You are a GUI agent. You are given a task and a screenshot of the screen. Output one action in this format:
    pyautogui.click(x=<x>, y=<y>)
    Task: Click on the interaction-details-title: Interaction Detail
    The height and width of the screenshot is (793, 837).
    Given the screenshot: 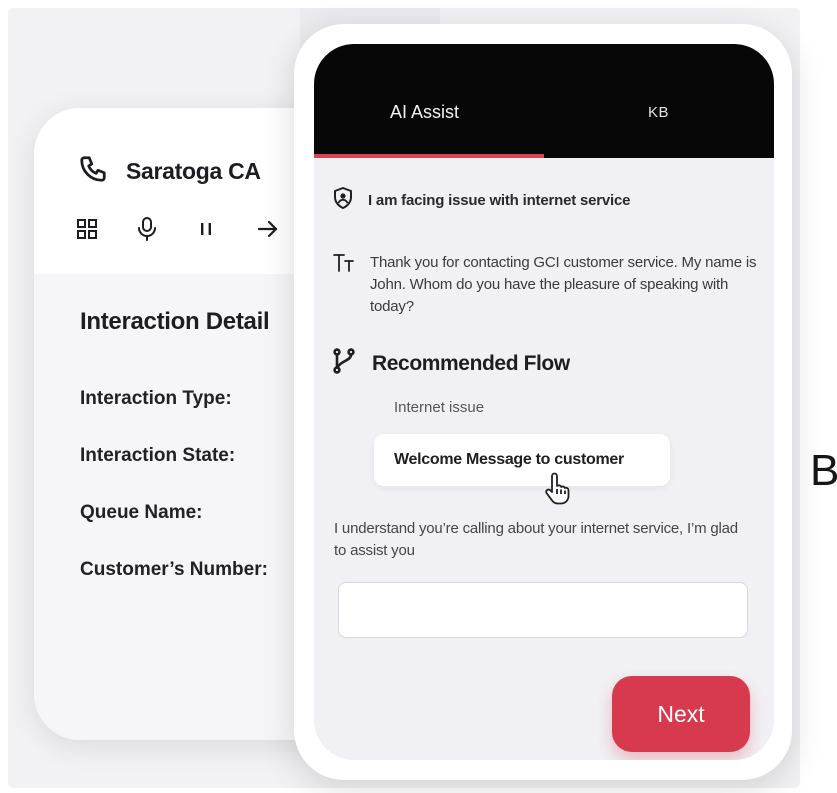 What is the action you would take?
    pyautogui.click(x=175, y=321)
    